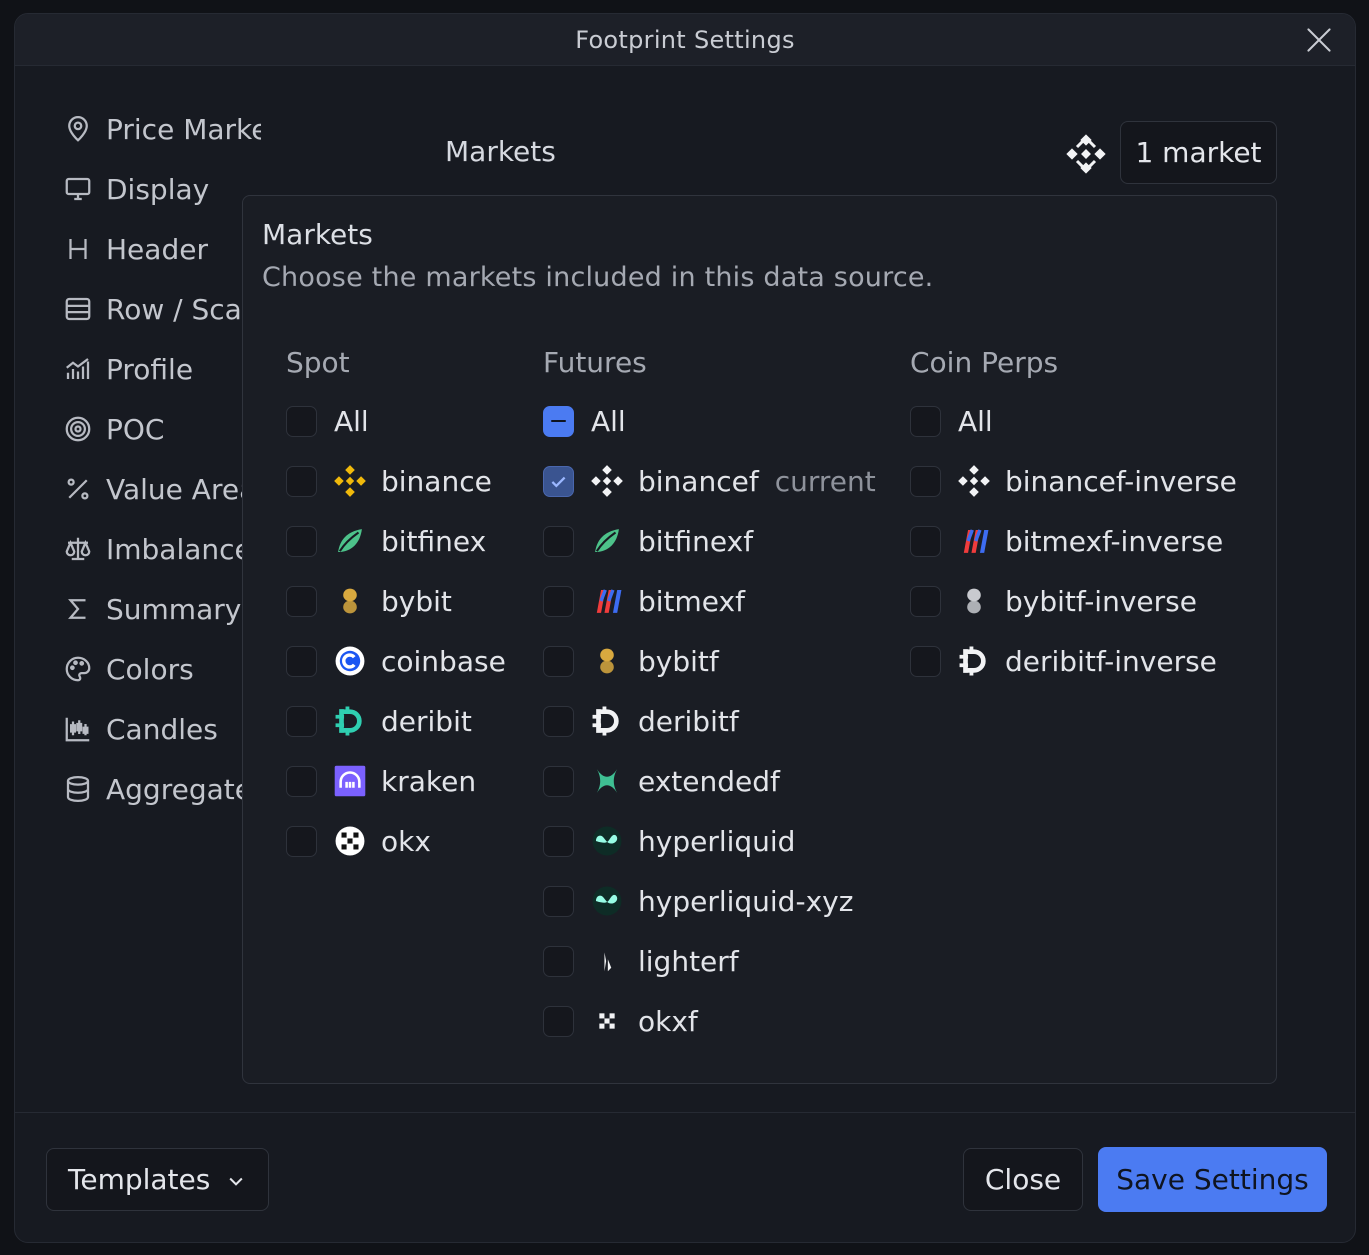 Image resolution: width=1369 pixels, height=1255 pixels. I want to click on sidebar-item-label: POC, so click(135, 429).